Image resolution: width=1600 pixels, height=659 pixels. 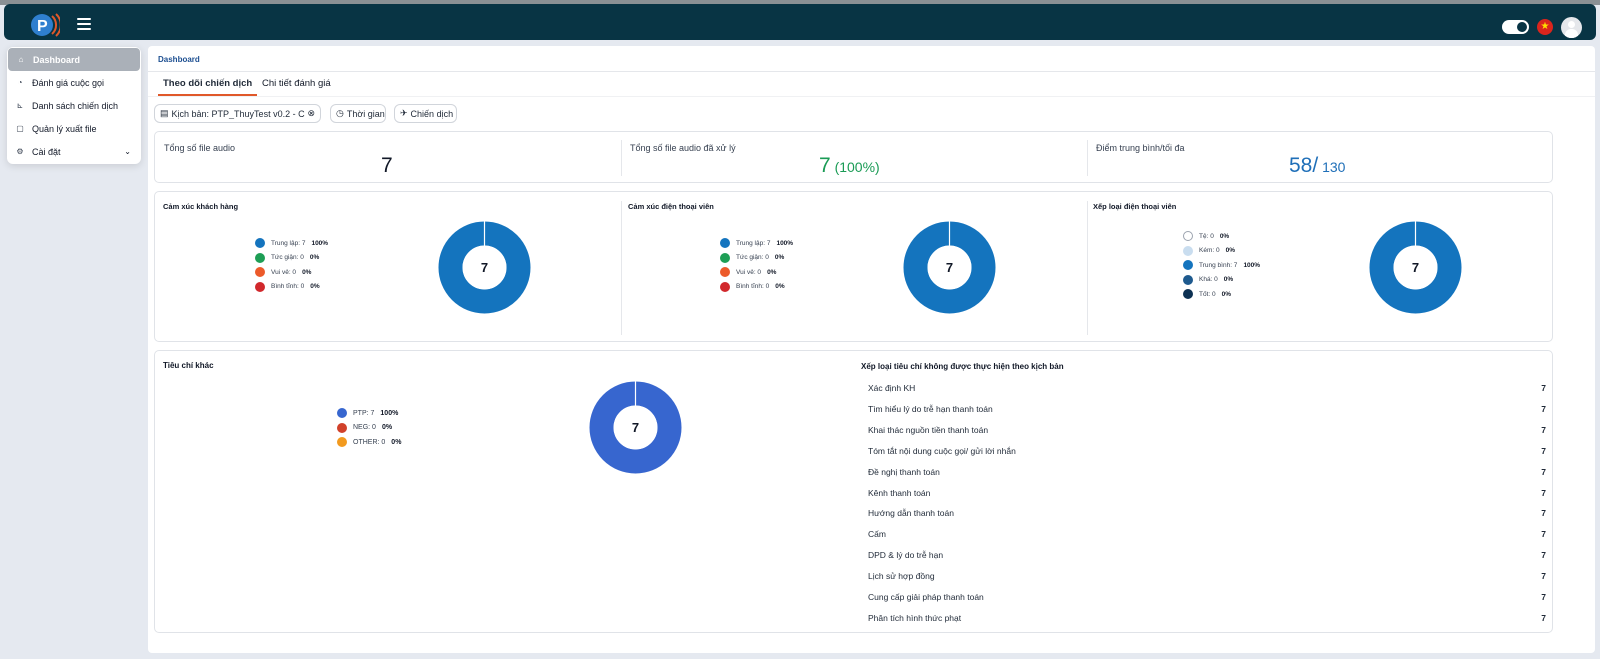 What do you see at coordinates (1207, 431) in the screenshot?
I see `criteria-row: Khai thác nguồn tiền thanh toán 7` at bounding box center [1207, 431].